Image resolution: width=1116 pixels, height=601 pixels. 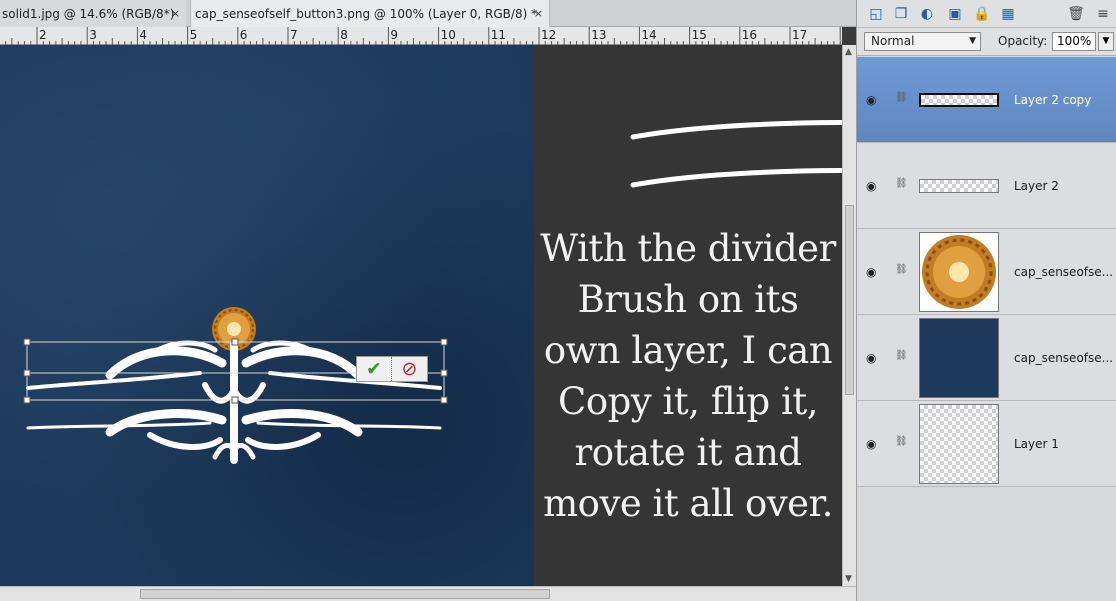 What do you see at coordinates (699, 35) in the screenshot?
I see `ruler-number: 15` at bounding box center [699, 35].